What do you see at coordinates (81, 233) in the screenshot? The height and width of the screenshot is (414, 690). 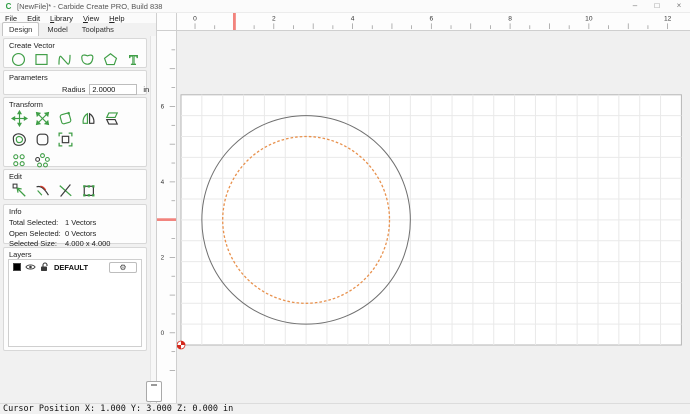 I see `info-value: 0 Vectors` at bounding box center [81, 233].